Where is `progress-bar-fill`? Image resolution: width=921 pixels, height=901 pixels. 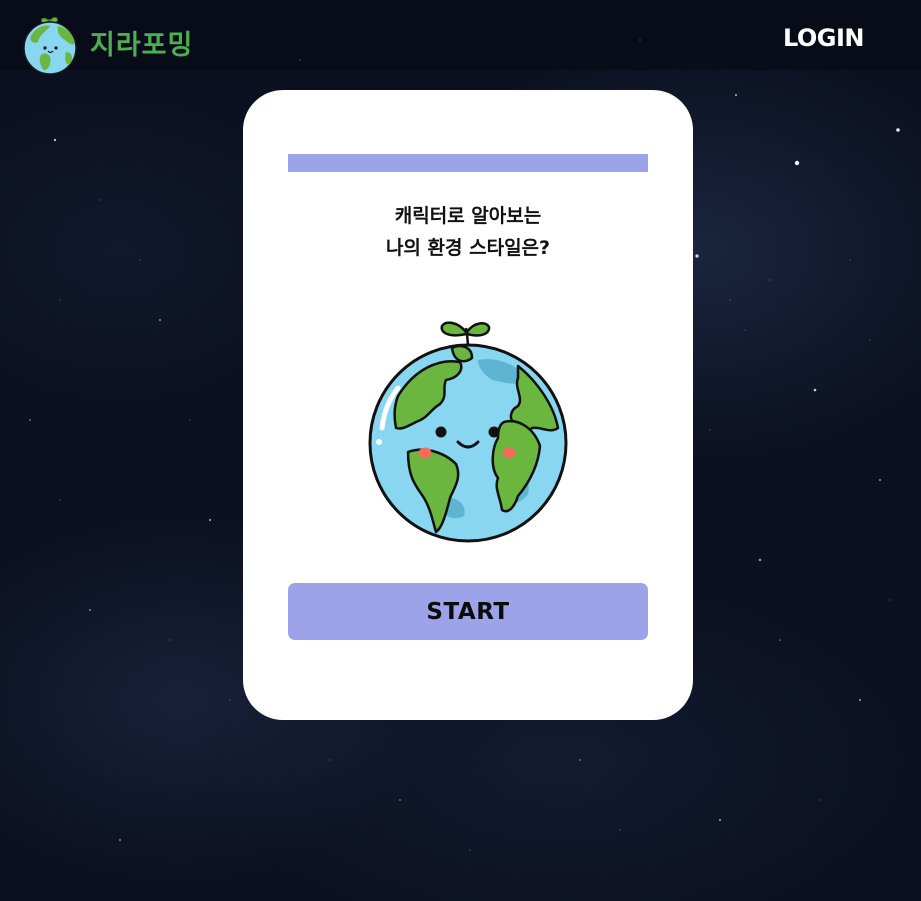 progress-bar-fill is located at coordinates (468, 163).